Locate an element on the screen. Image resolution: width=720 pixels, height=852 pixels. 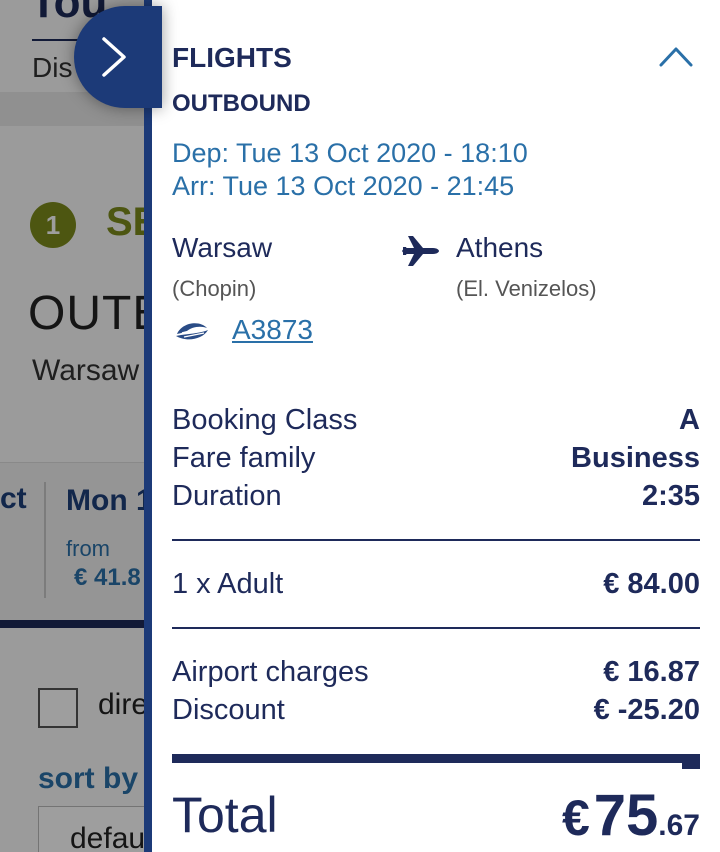
origin-airport: (Chopin) is located at coordinates (214, 288).